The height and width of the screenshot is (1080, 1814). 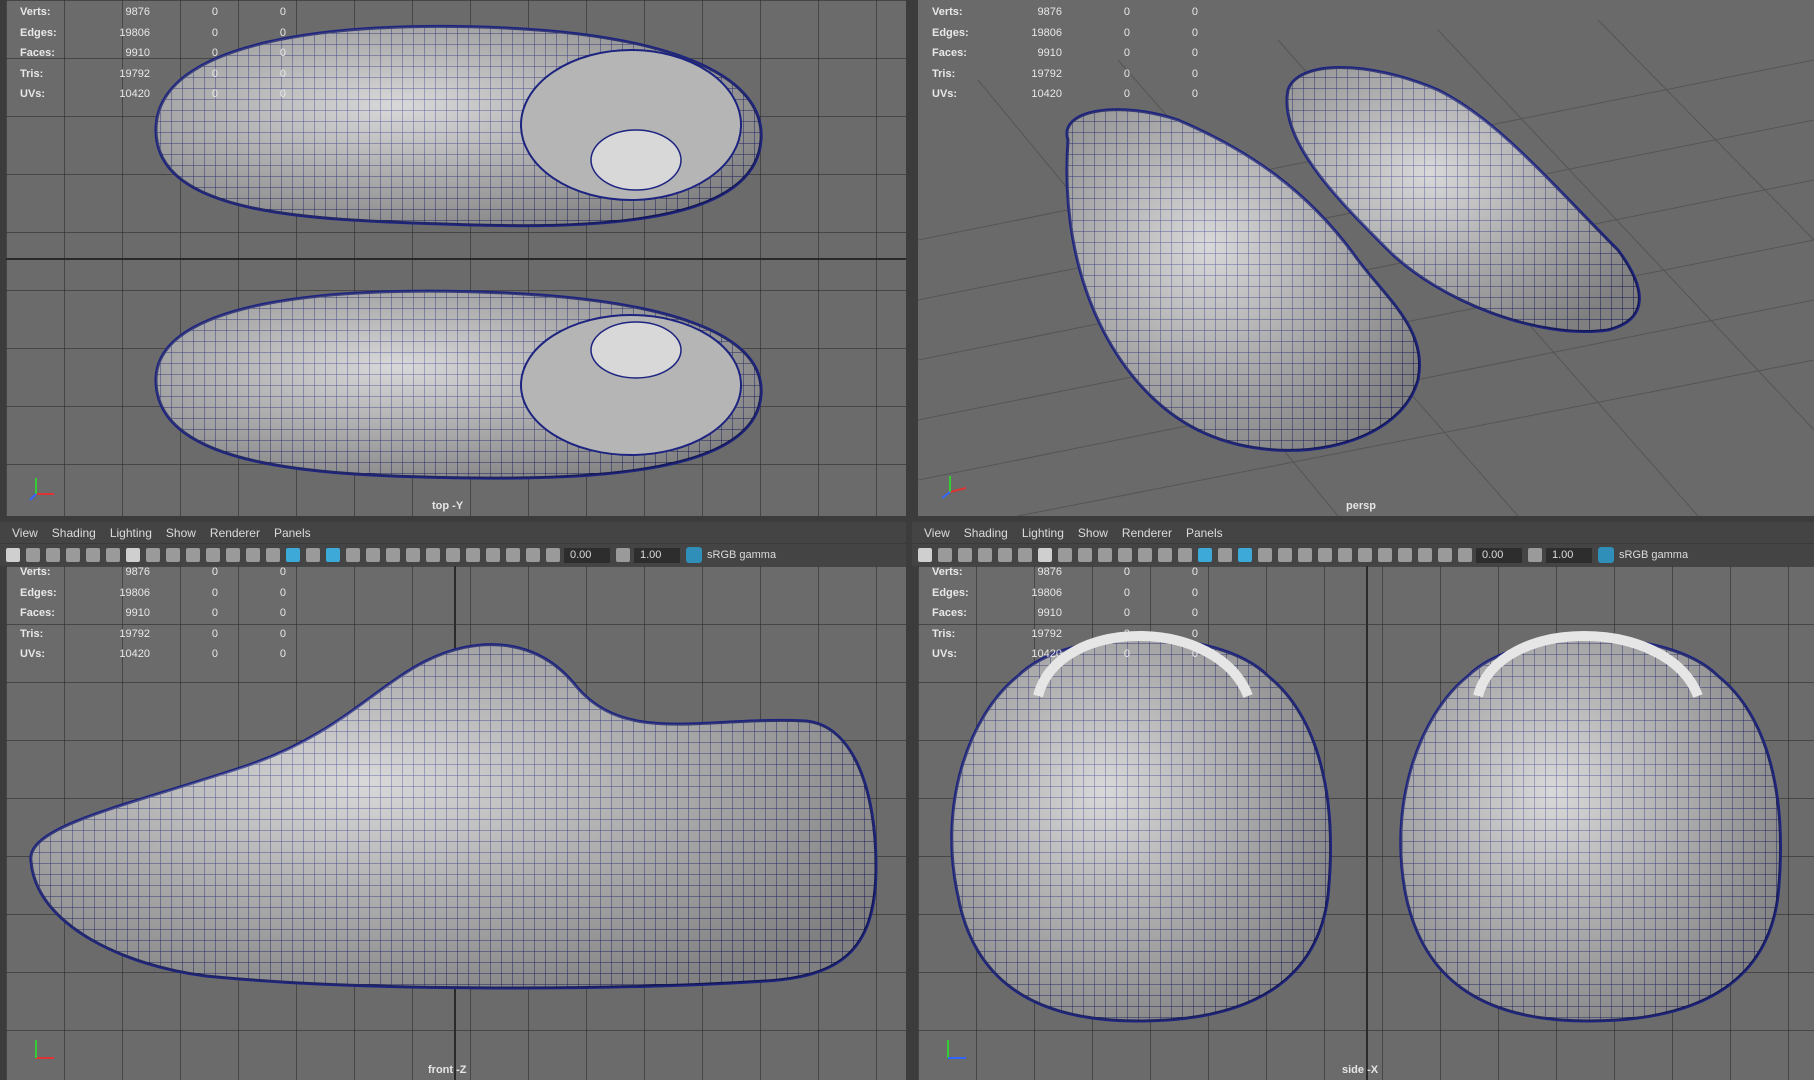 What do you see at coordinates (1046, 654) in the screenshot?
I see `hud-value: 10420` at bounding box center [1046, 654].